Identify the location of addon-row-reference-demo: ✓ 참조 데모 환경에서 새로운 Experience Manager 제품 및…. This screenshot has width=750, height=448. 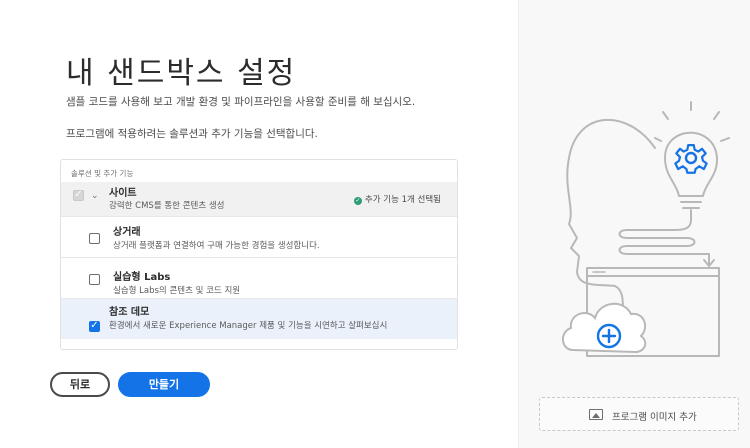
(259, 318).